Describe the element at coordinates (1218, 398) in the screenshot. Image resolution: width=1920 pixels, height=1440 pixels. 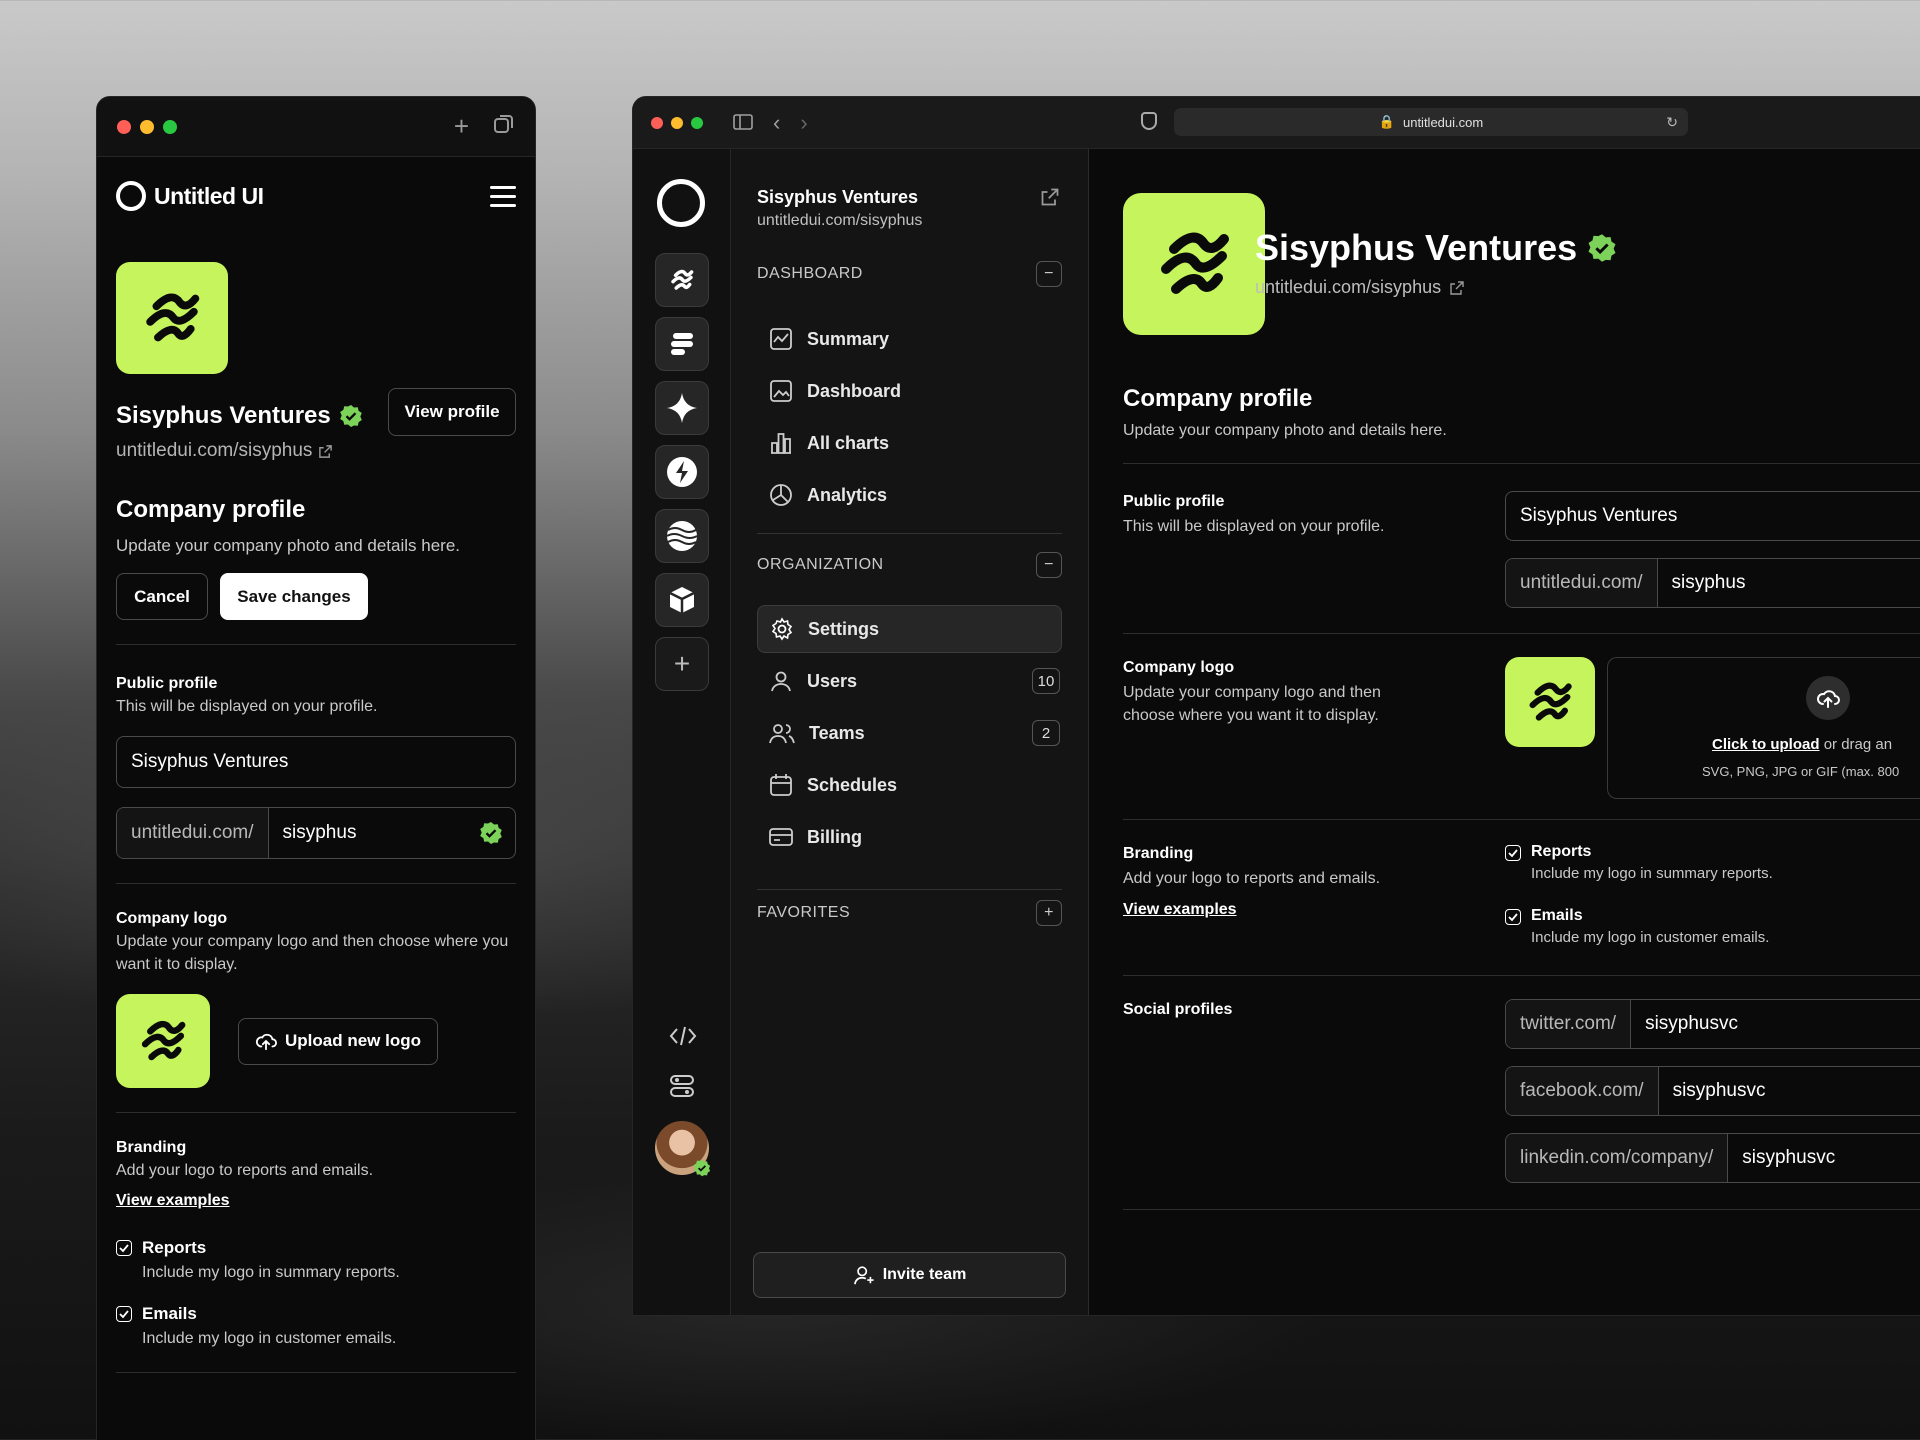
I see `section-title: Company profile` at that location.